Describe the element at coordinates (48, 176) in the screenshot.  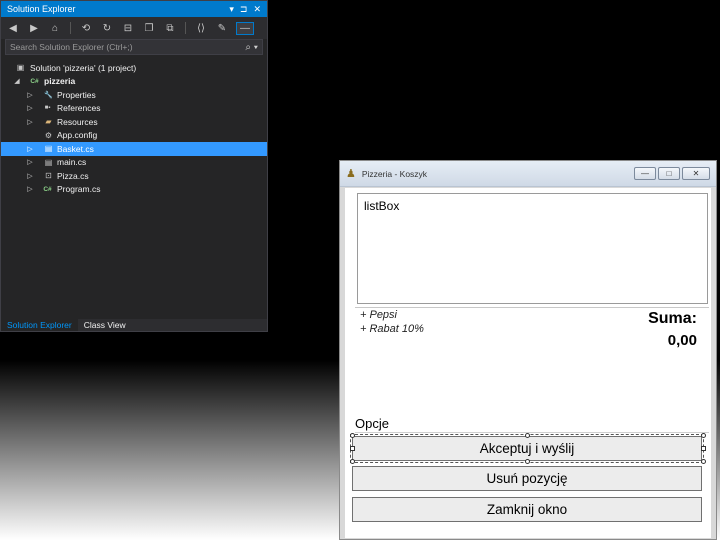
I see `class-file-icon: ⊡` at that location.